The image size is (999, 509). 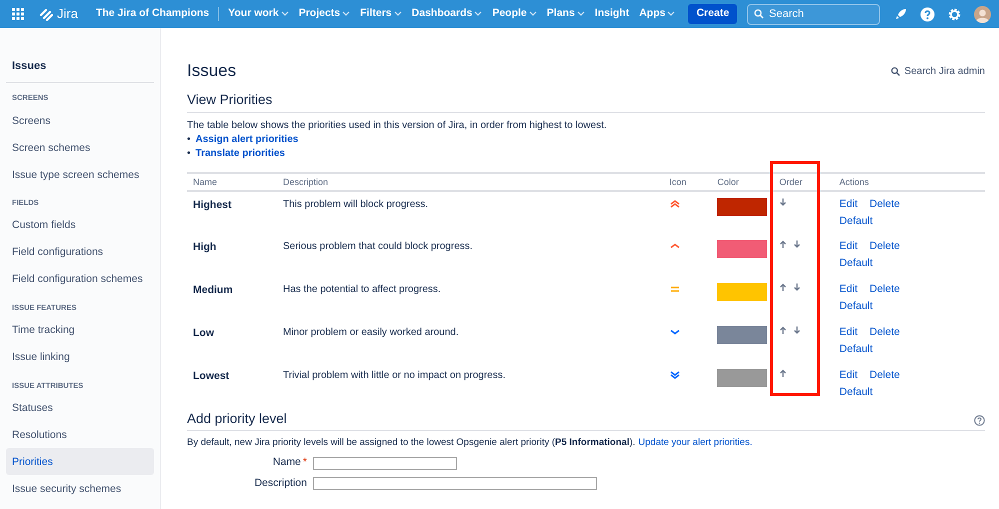 I want to click on app-grid-icon, so click(x=18, y=14).